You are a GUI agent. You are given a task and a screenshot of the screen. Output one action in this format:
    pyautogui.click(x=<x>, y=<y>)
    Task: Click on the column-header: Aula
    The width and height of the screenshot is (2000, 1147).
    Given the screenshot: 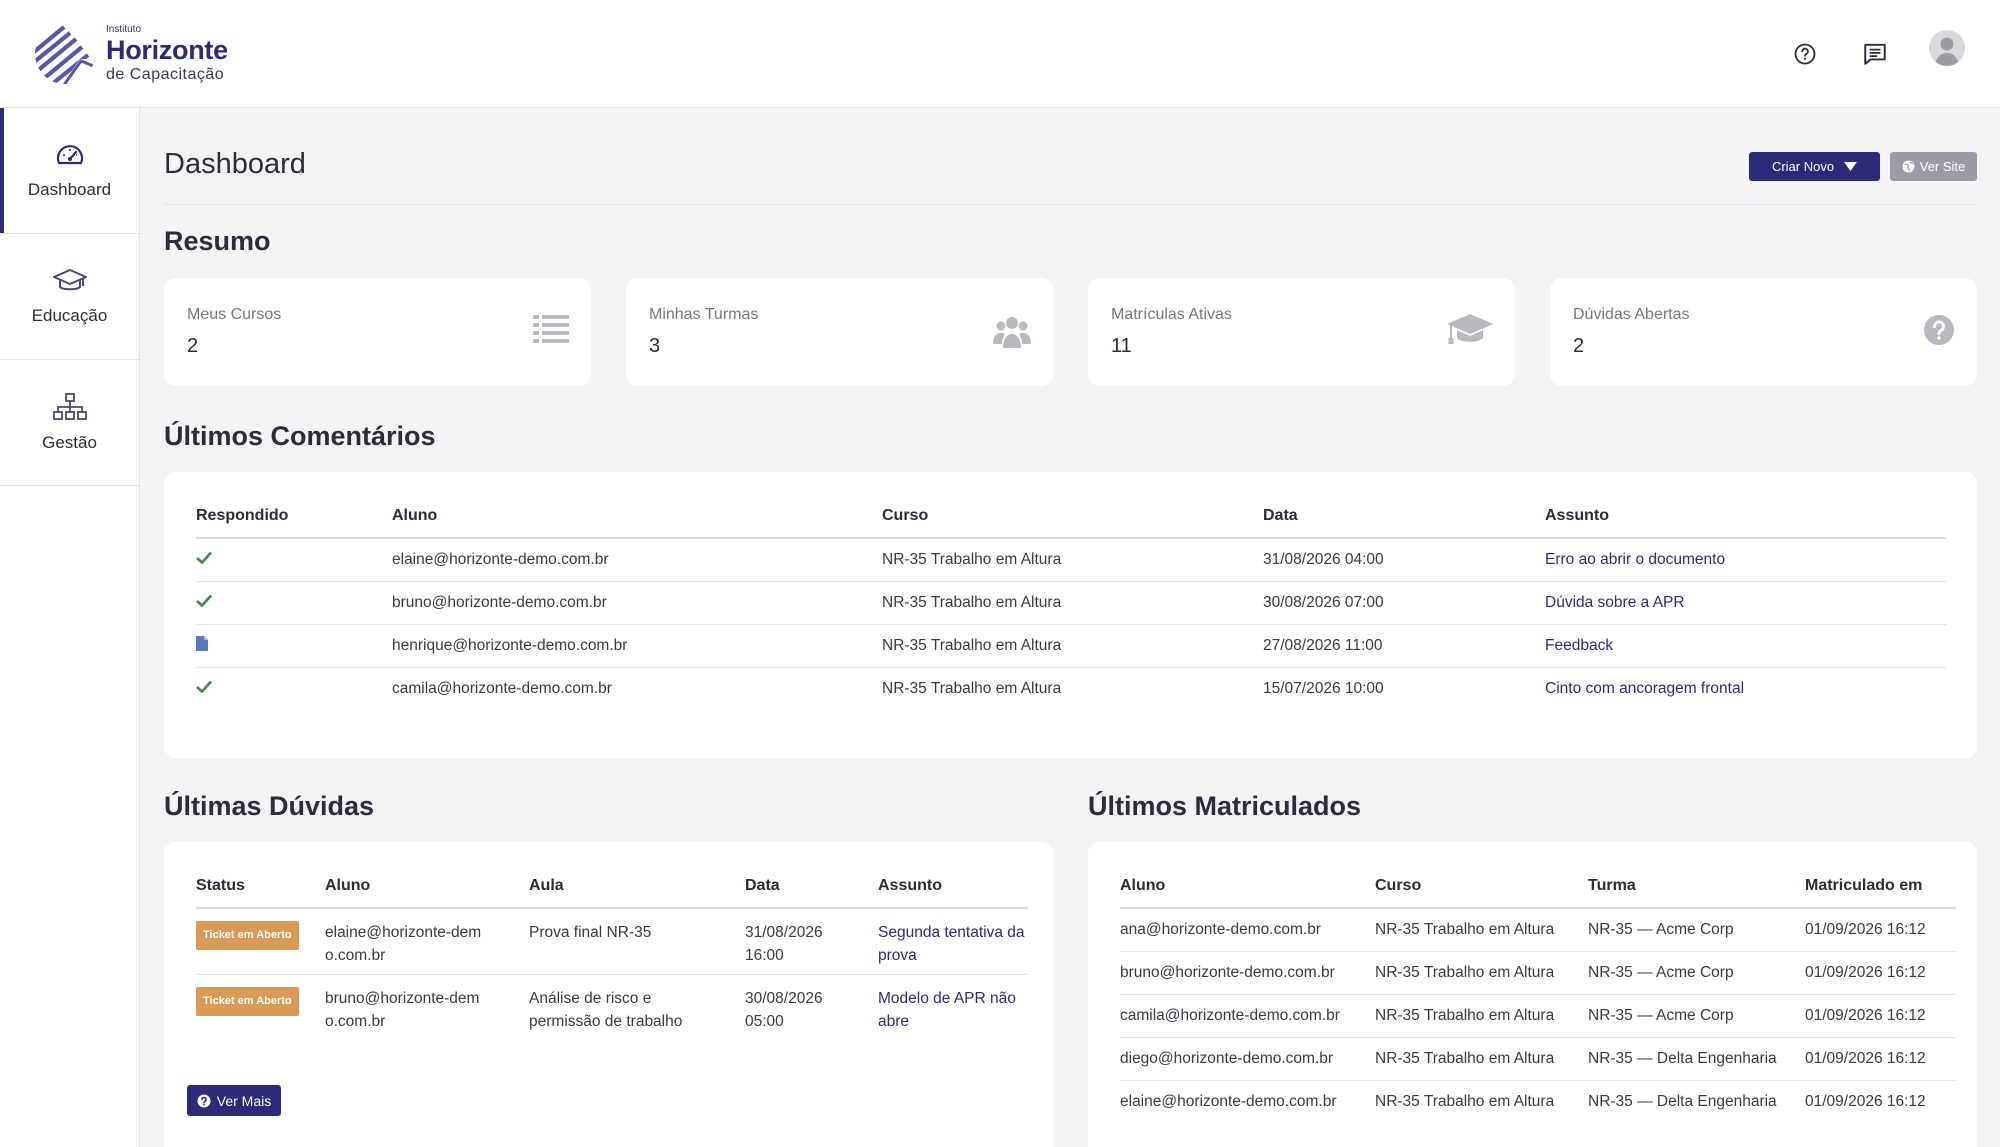 What is the action you would take?
    pyautogui.click(x=637, y=887)
    